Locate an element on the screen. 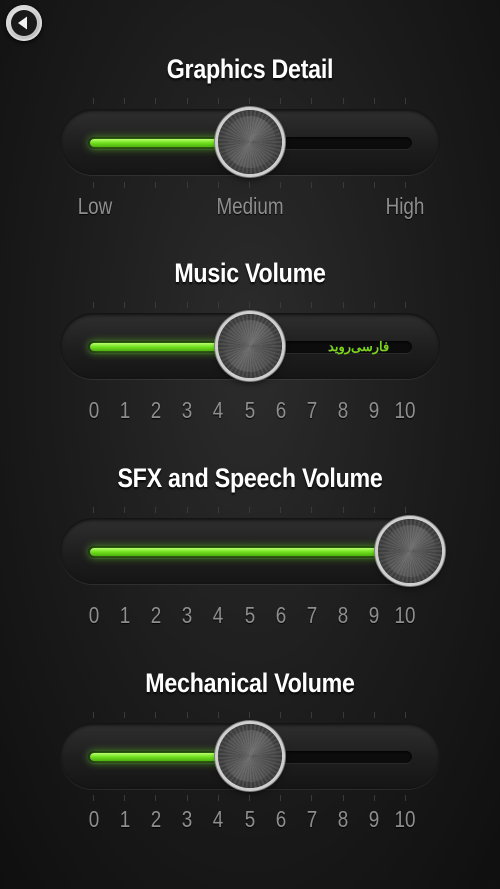  mechanical-volume-scale: 0 1 2 3 4 5 6 7 8 9 10 is located at coordinates (250, 820).